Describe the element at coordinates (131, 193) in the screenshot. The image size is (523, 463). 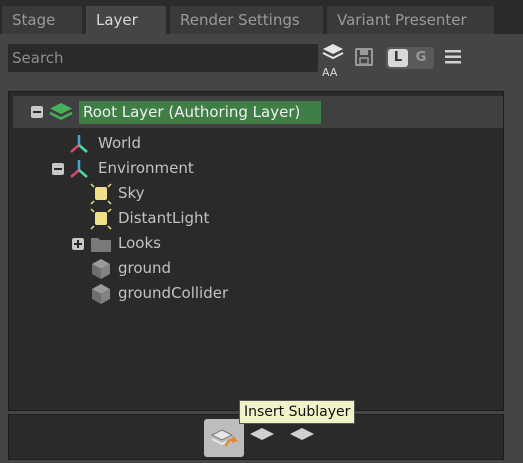
I see `tree-item-label: Sky` at that location.